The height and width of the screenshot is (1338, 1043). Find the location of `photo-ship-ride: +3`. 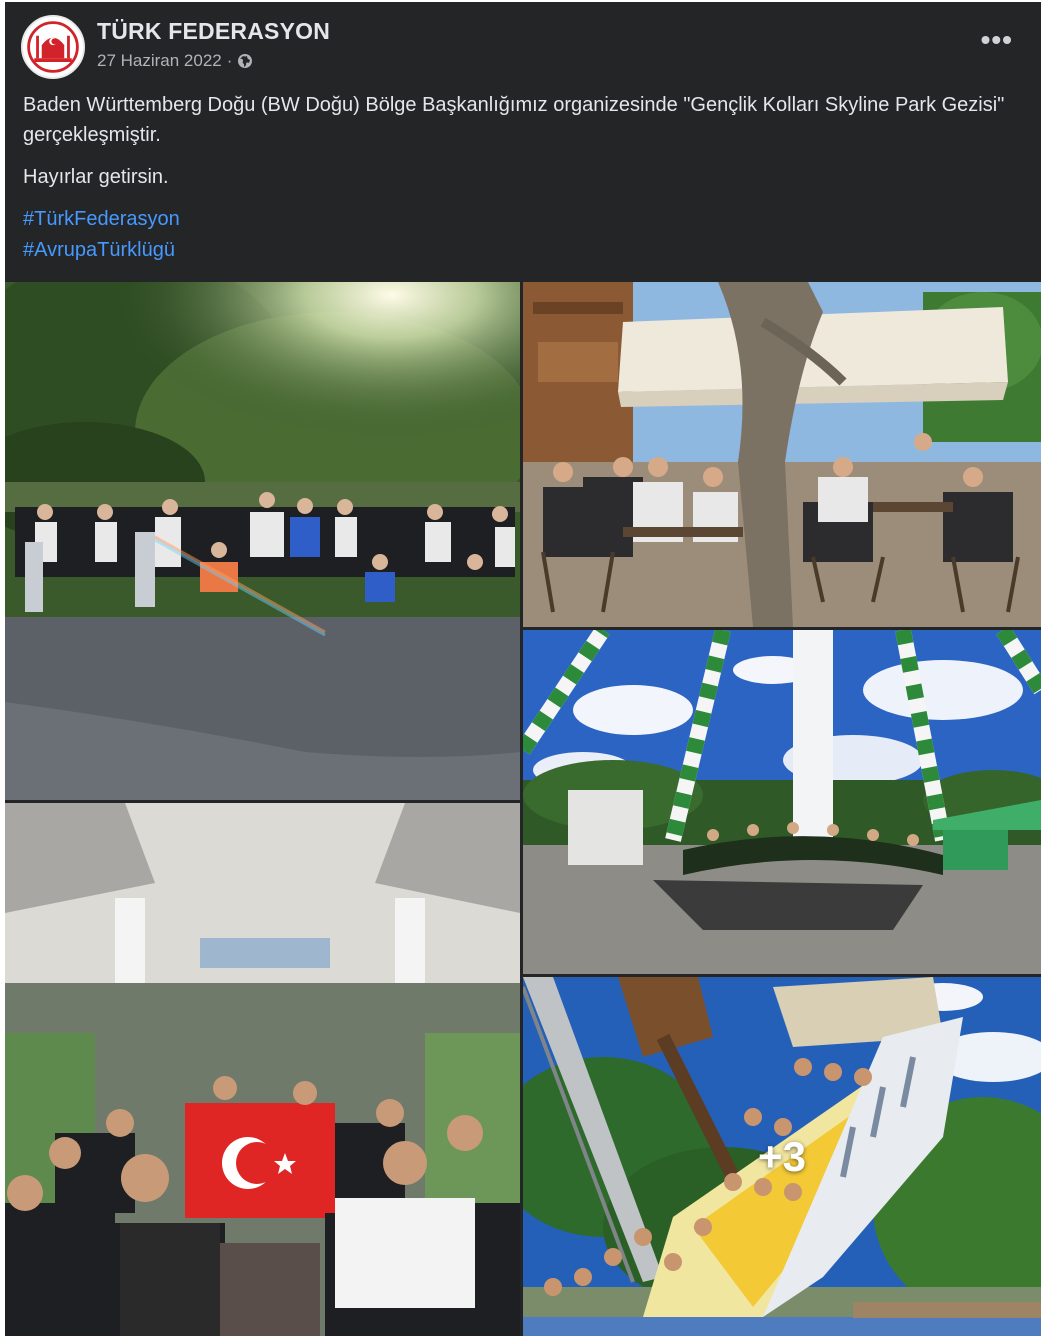

photo-ship-ride: +3 is located at coordinates (782, 1156).